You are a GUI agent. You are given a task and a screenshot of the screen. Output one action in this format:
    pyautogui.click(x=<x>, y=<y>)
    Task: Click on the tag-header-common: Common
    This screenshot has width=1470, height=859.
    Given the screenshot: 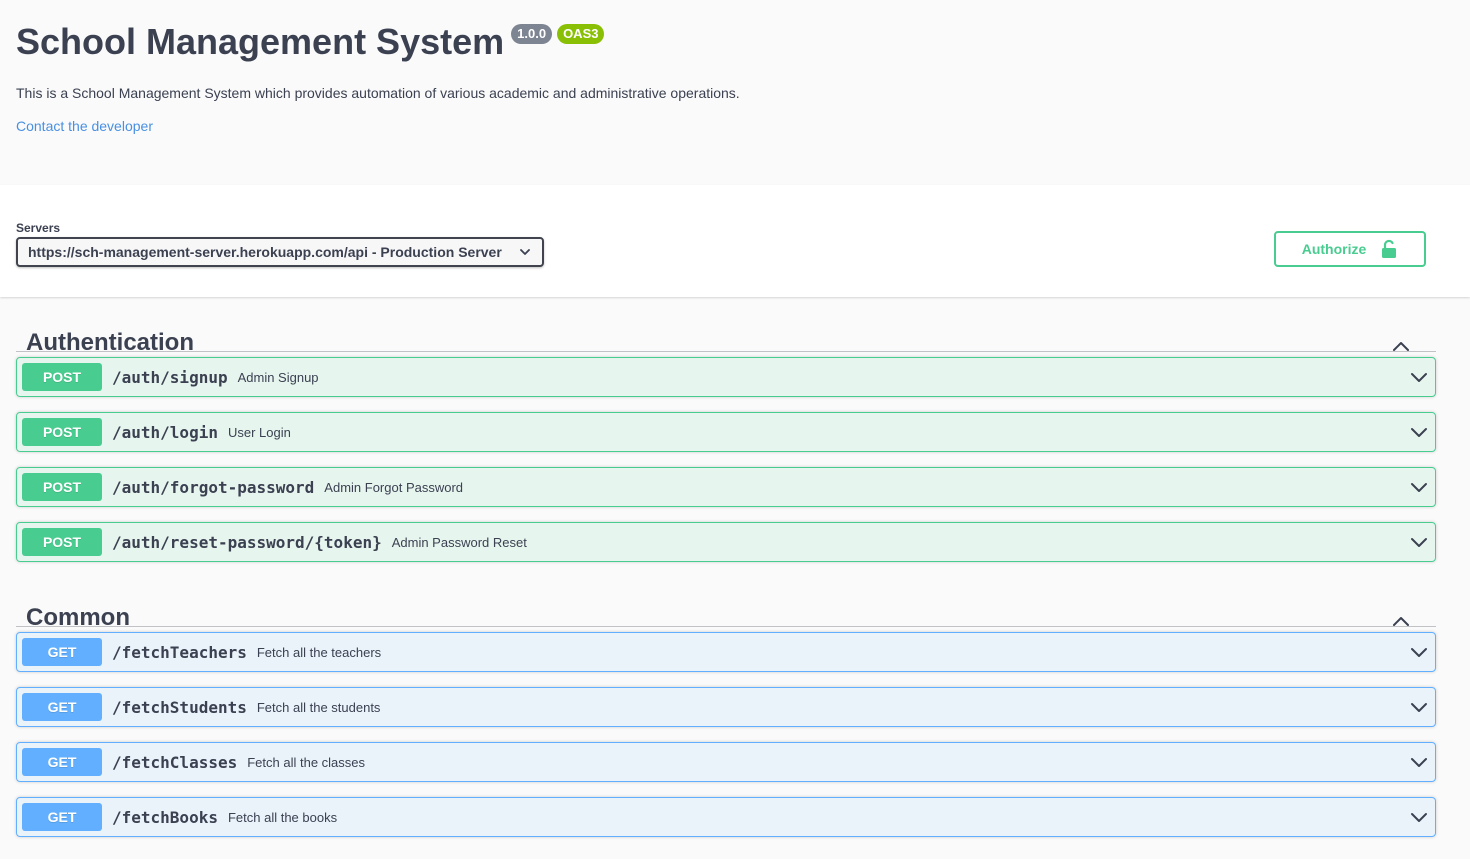 What is the action you would take?
    pyautogui.click(x=726, y=603)
    